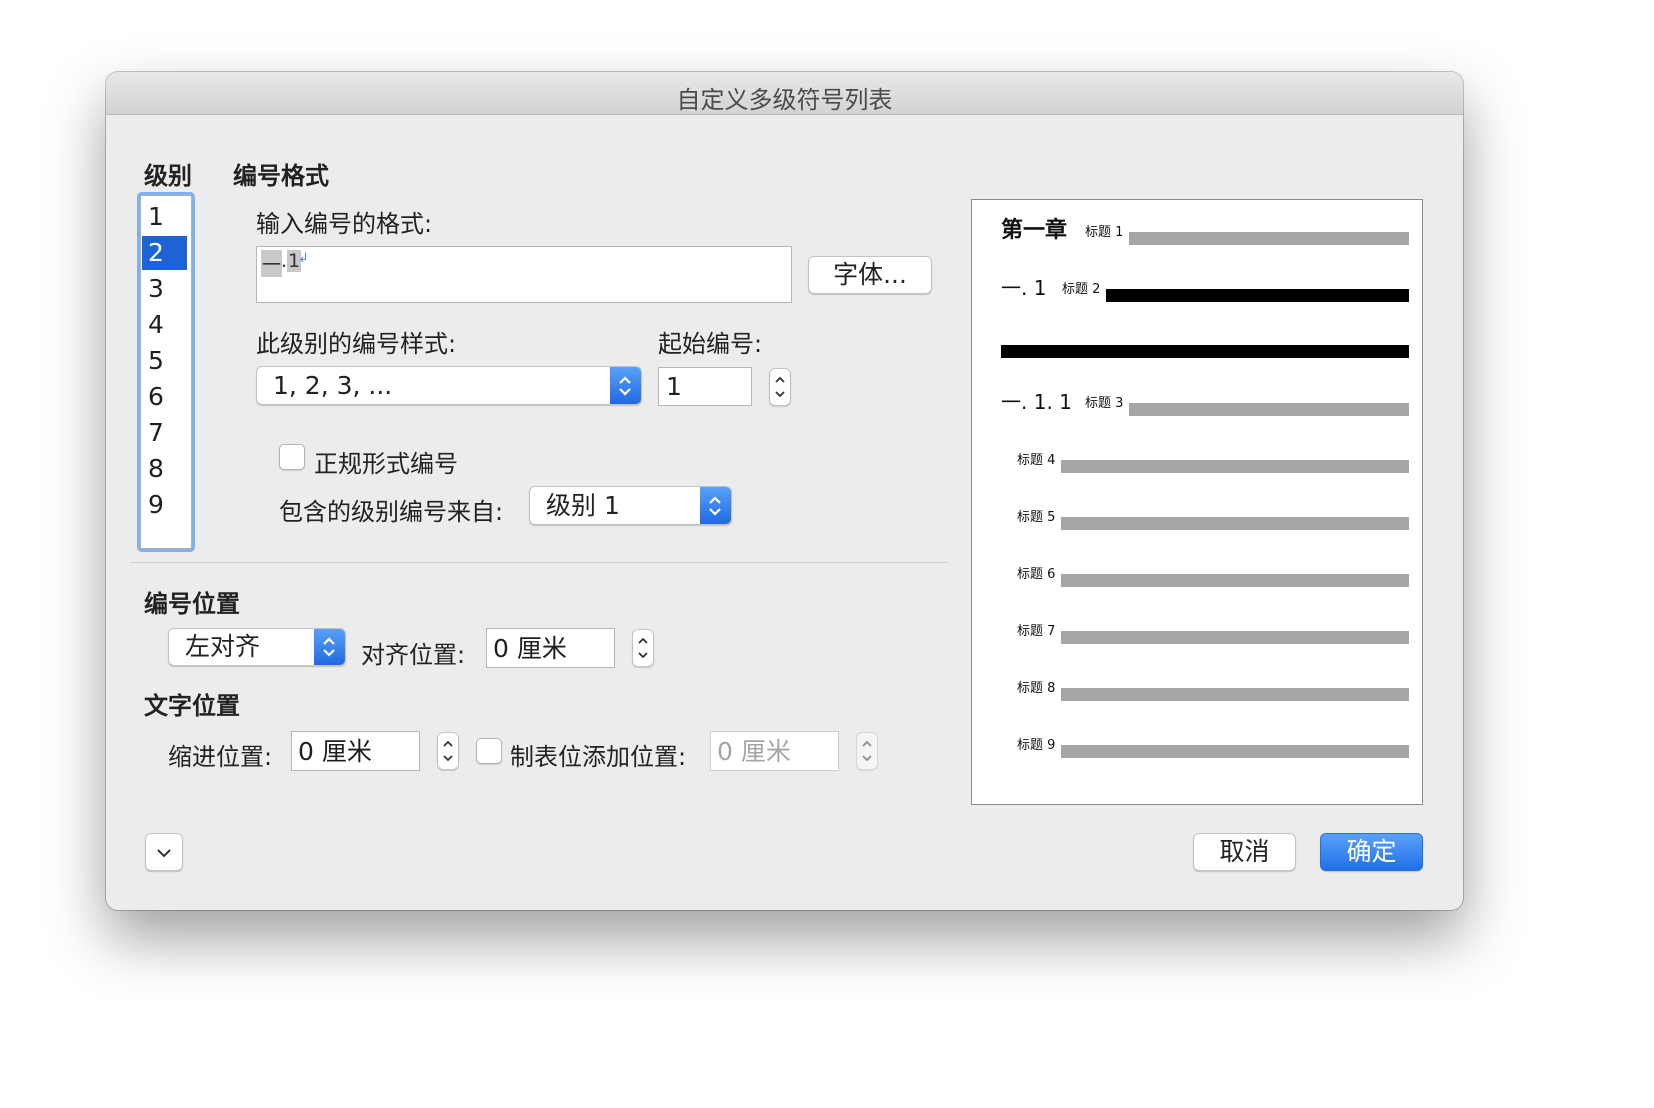  Describe the element at coordinates (355, 751) in the screenshot. I see `indent-at-input: 0 厘米` at that location.